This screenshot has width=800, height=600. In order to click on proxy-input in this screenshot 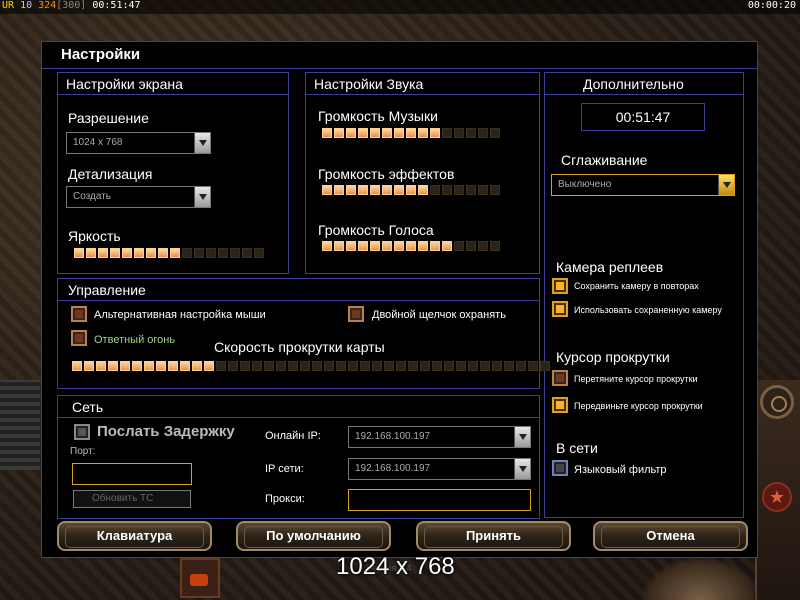, I will do `click(439, 500)`.